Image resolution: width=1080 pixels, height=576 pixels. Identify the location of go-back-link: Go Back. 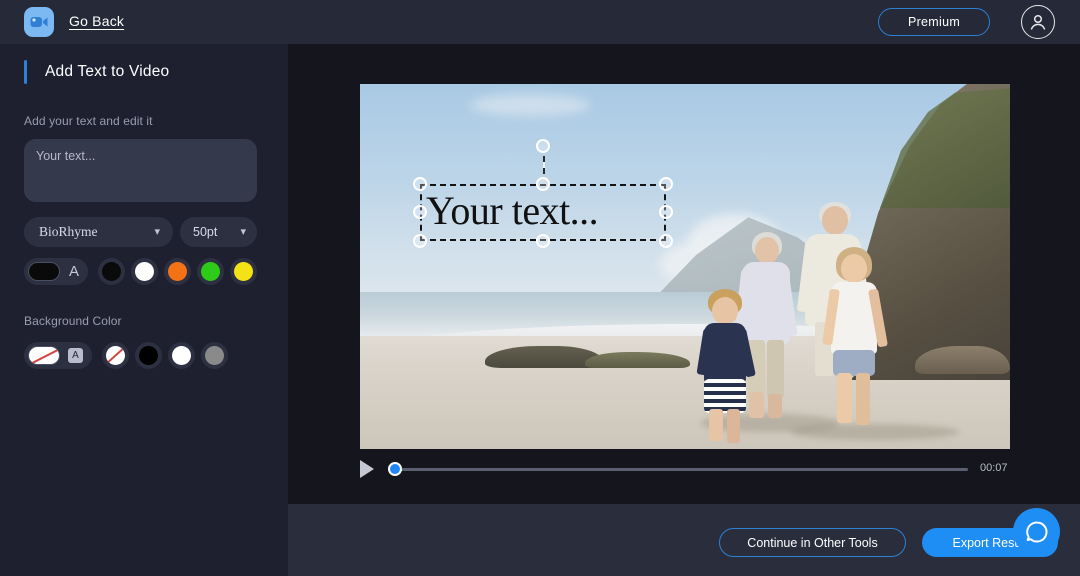
(96, 21).